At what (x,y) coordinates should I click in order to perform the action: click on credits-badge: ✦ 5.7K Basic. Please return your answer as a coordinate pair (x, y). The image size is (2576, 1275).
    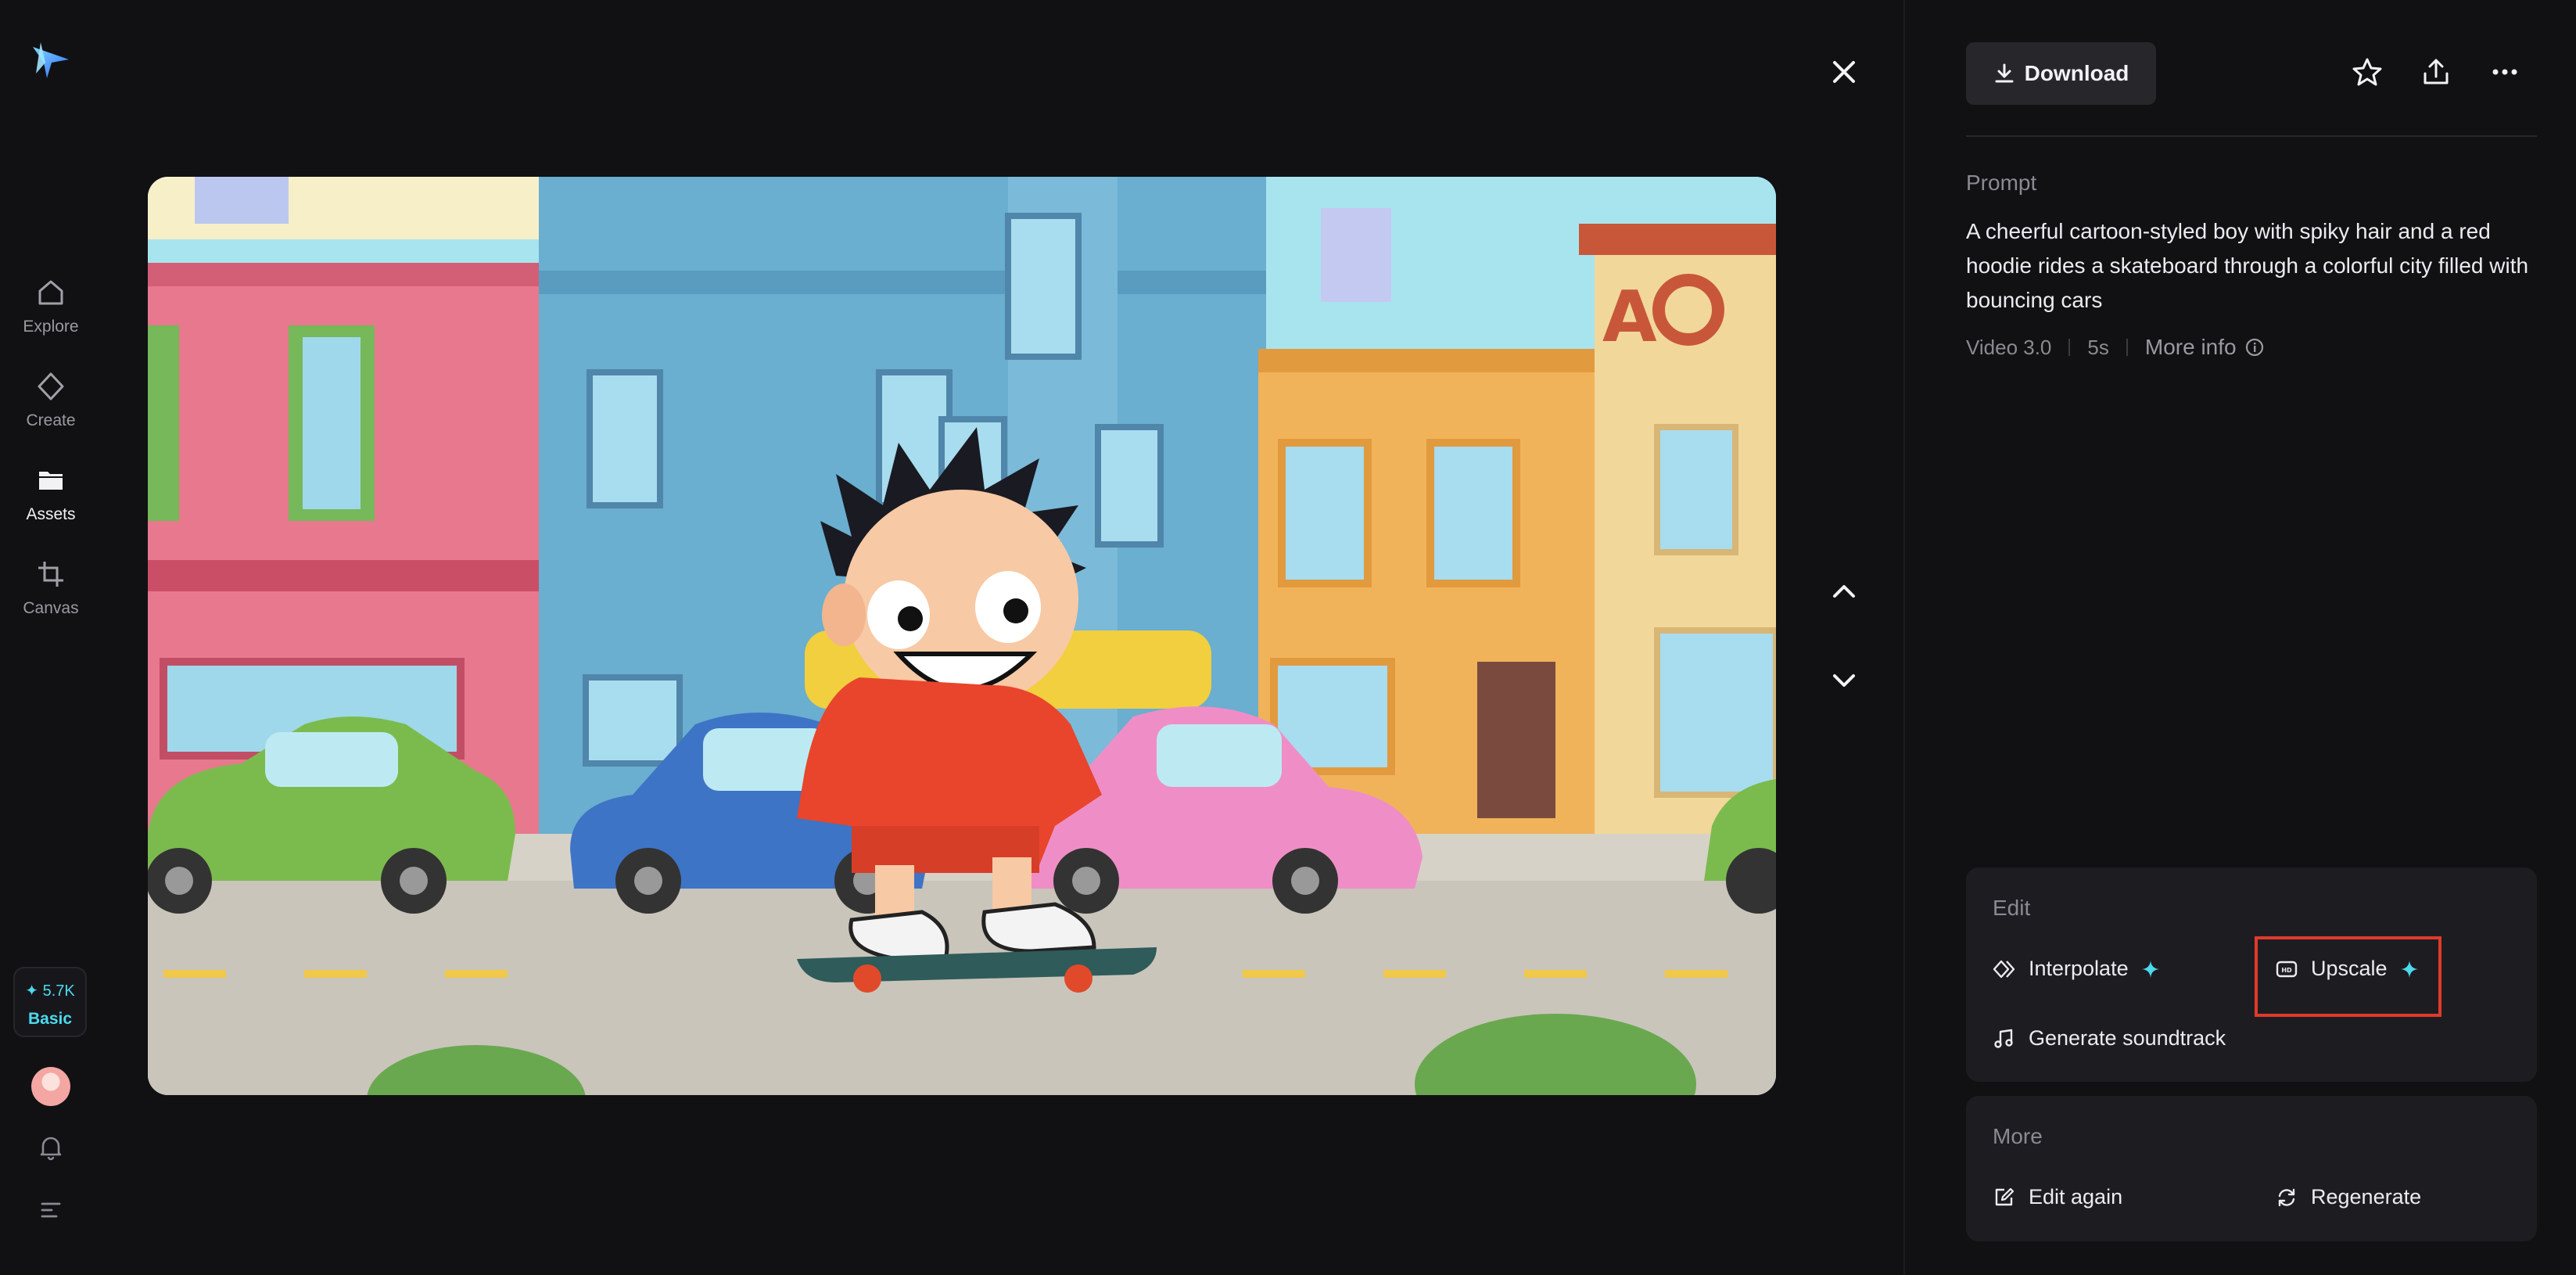
    Looking at the image, I should click on (50, 1002).